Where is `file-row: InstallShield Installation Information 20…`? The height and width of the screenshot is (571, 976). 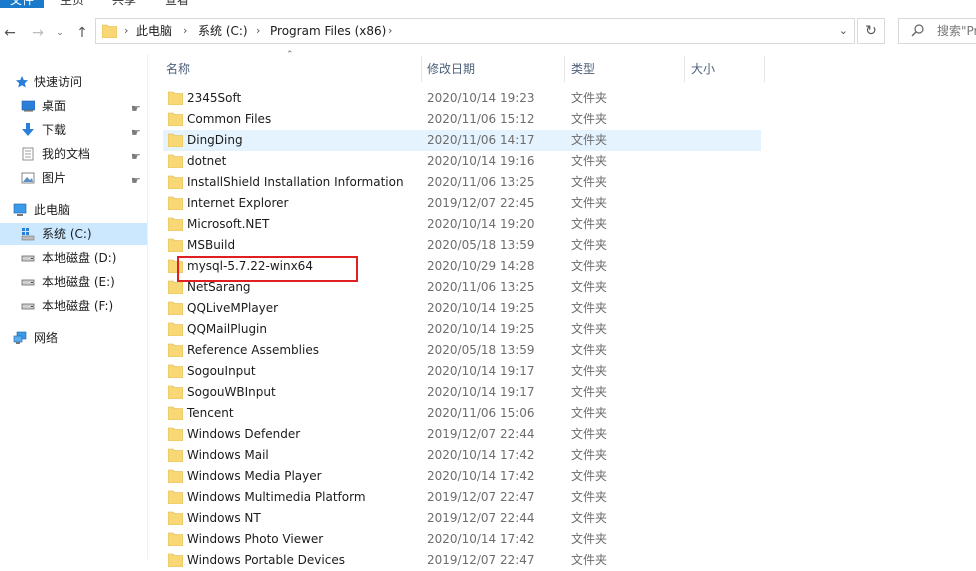 file-row: InstallShield Installation Information 20… is located at coordinates (462, 182).